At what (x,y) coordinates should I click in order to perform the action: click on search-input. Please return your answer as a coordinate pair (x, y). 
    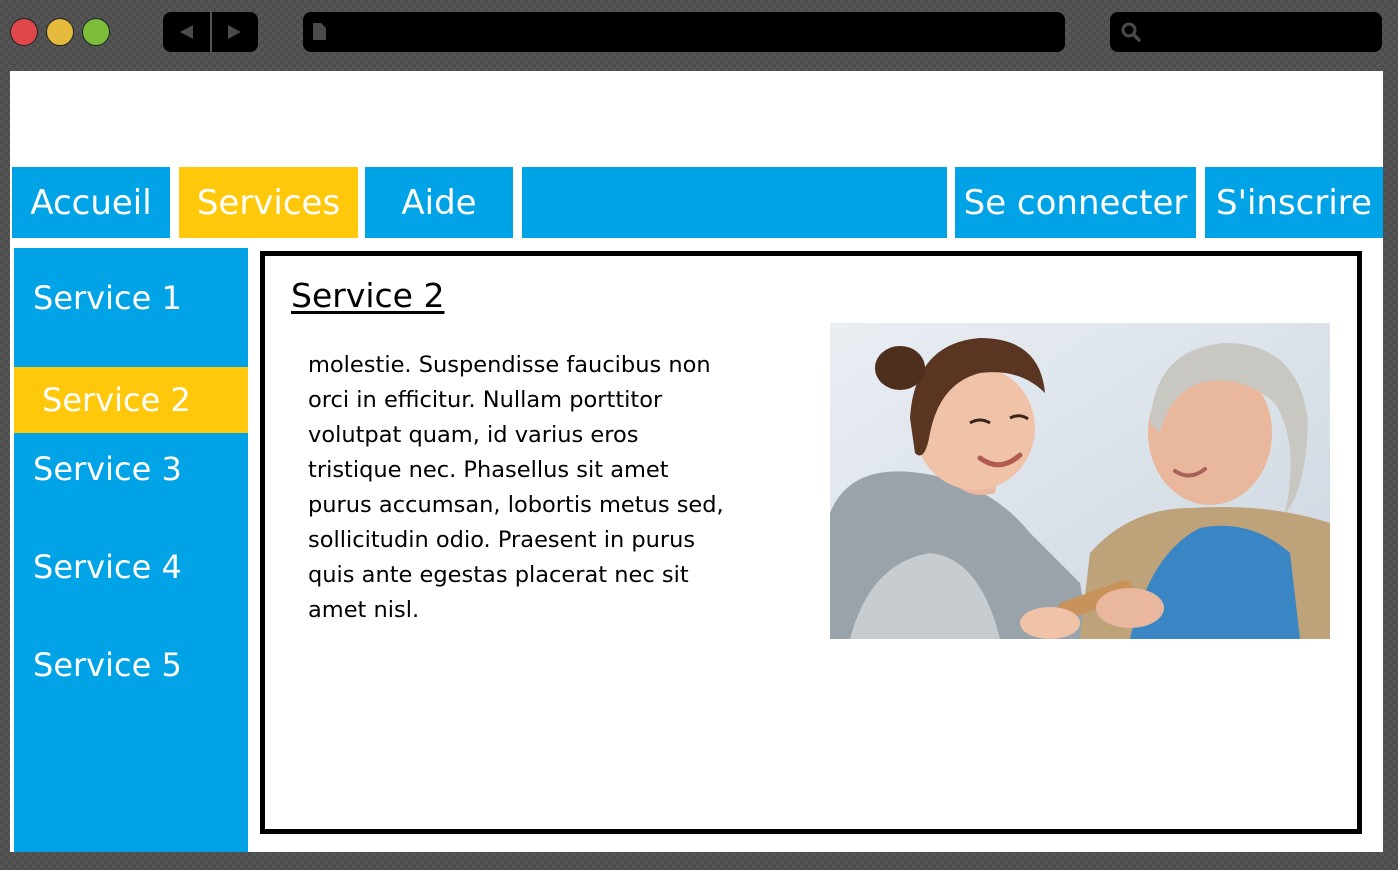
    Looking at the image, I should click on (1246, 32).